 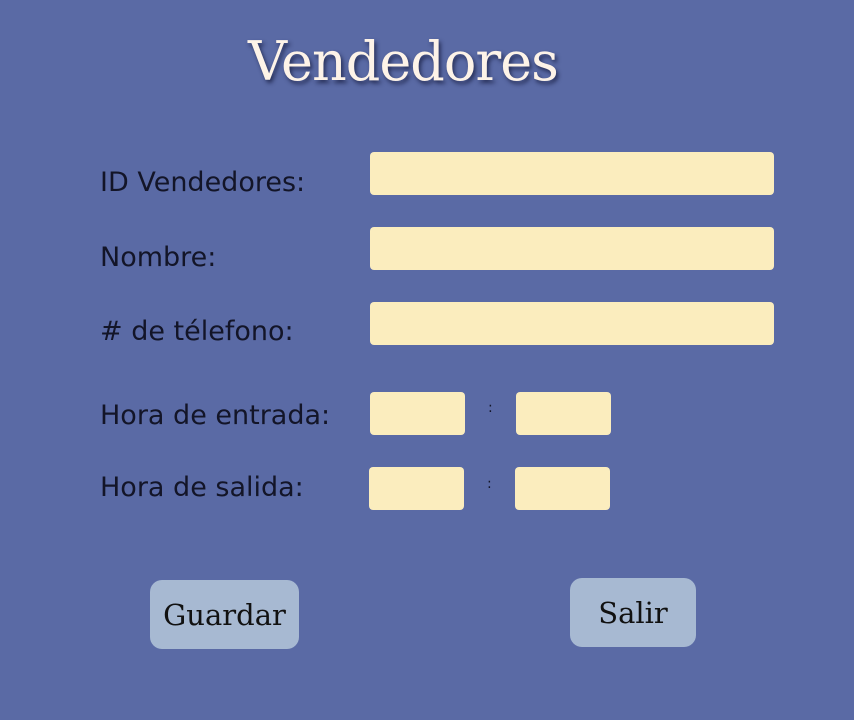 I want to click on telefono-input, so click(x=572, y=323).